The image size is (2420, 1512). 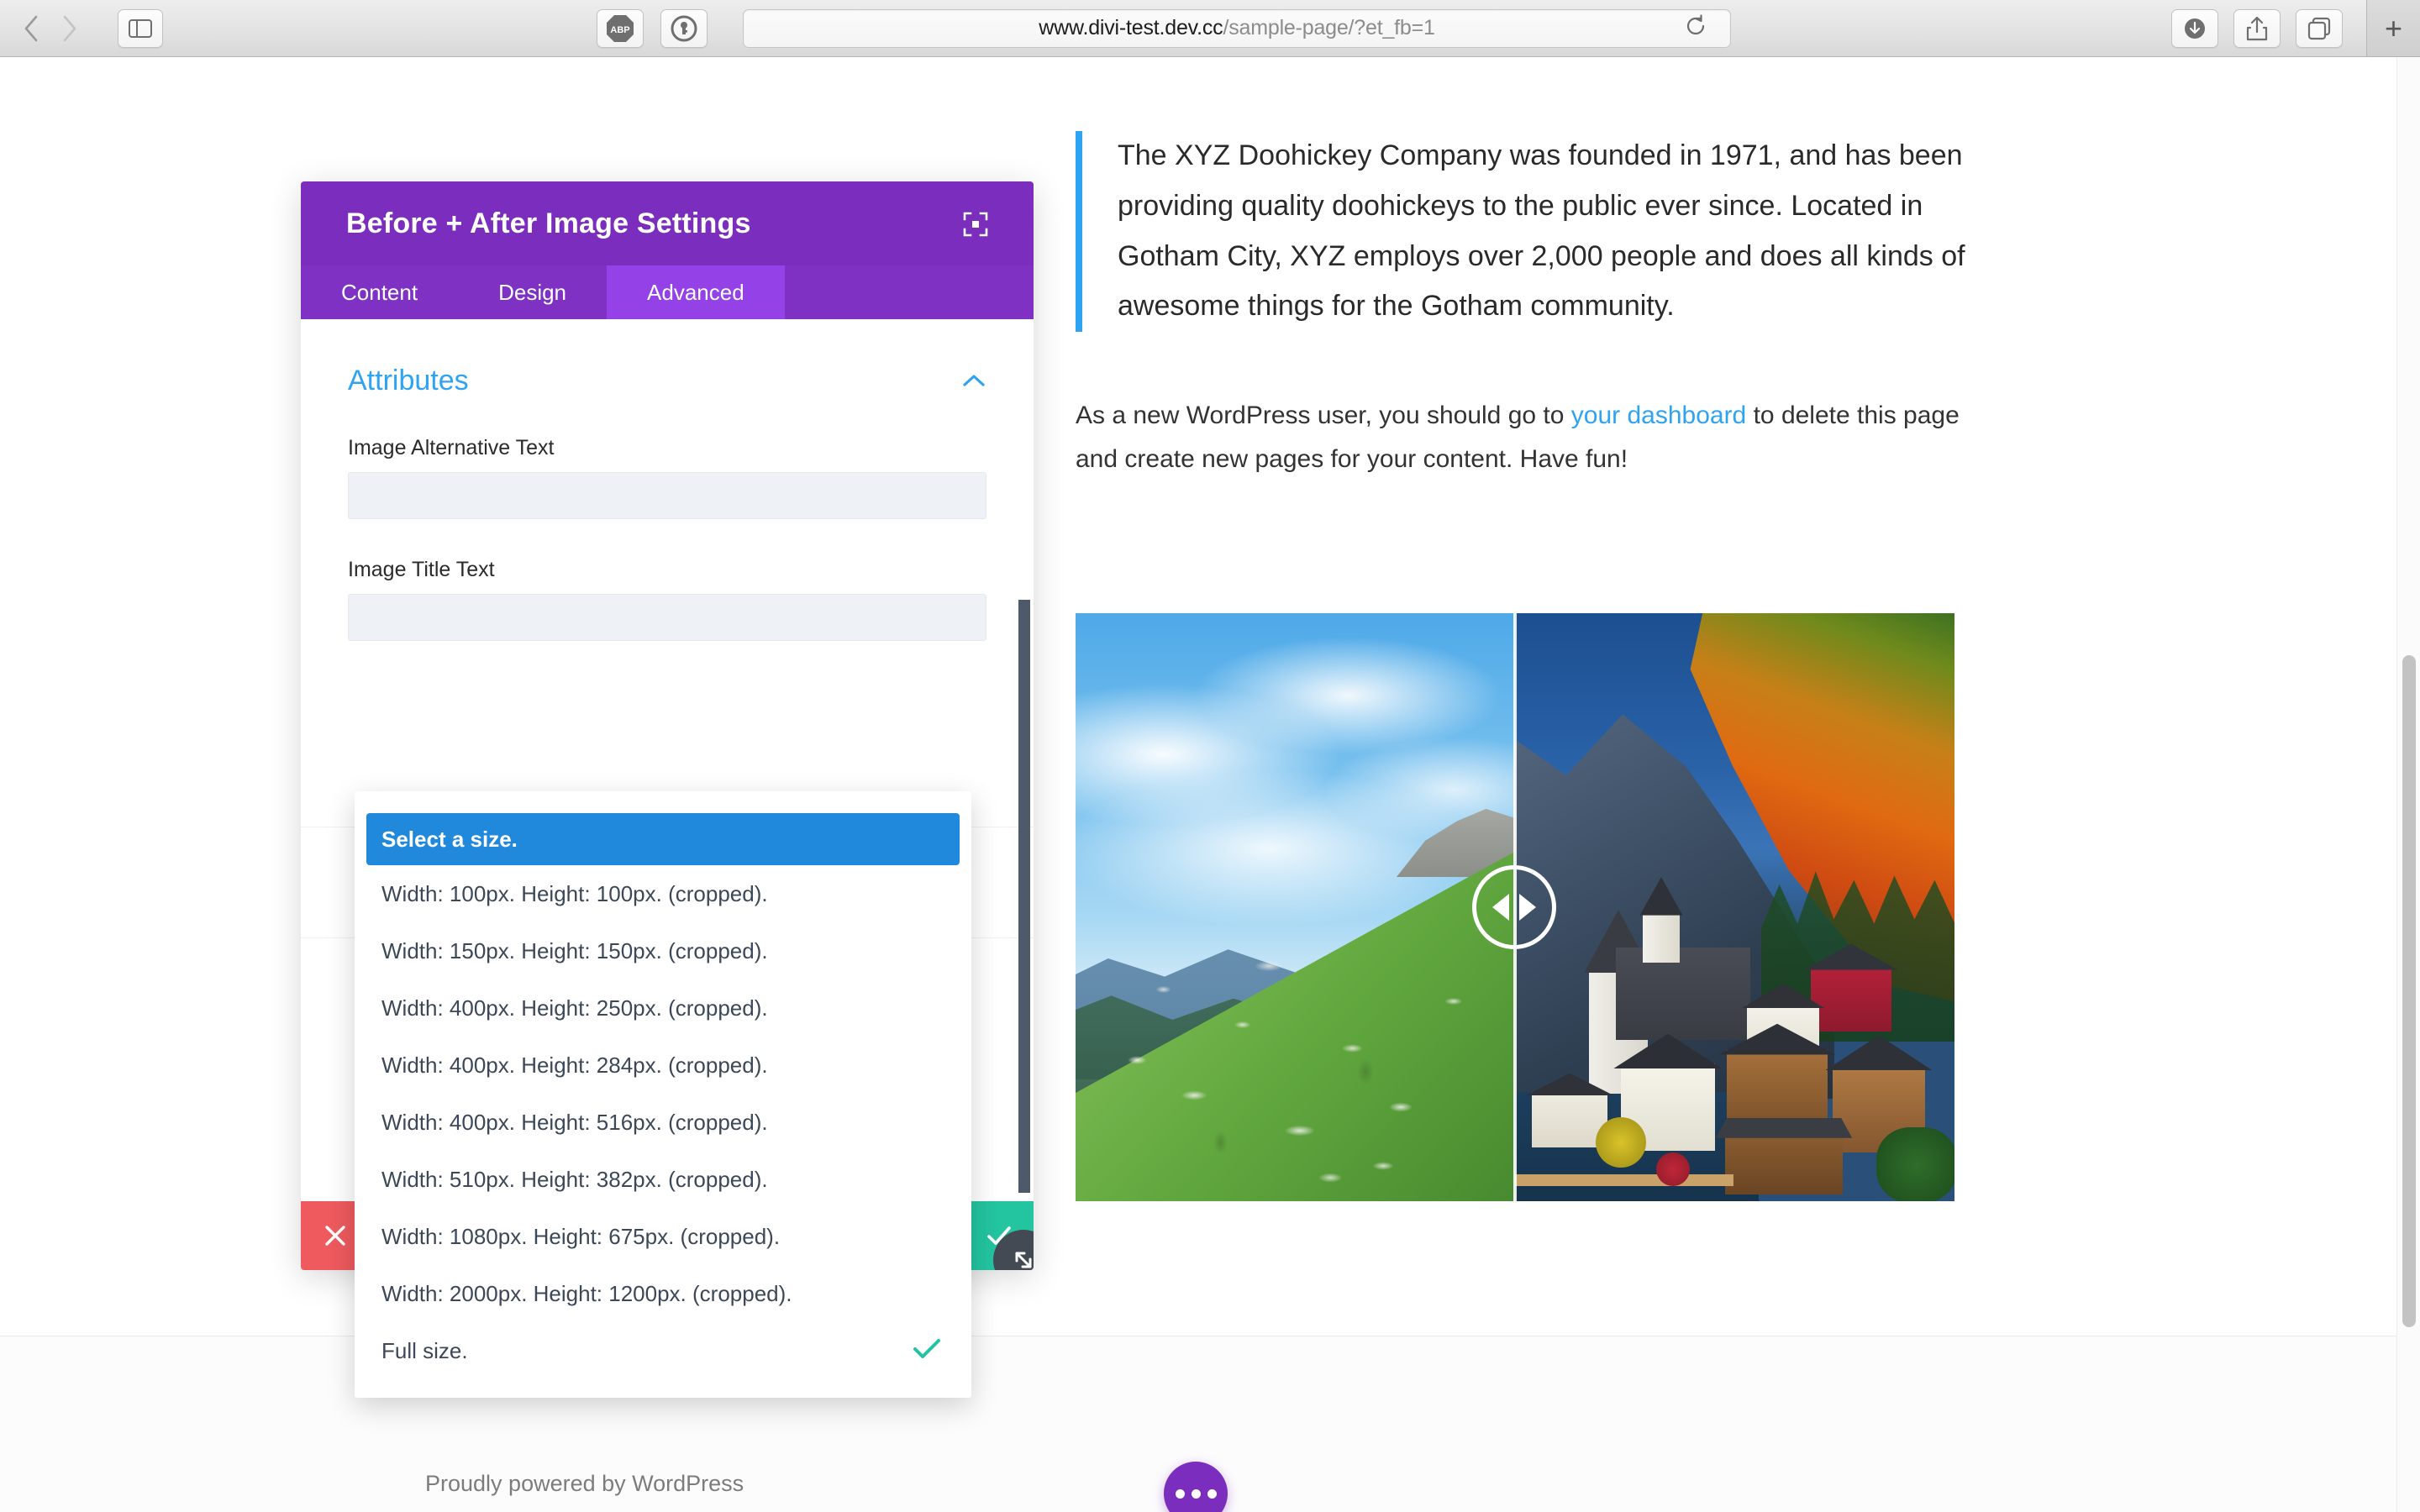 What do you see at coordinates (1621, 1142) in the screenshot?
I see `village-yellow-tree` at bounding box center [1621, 1142].